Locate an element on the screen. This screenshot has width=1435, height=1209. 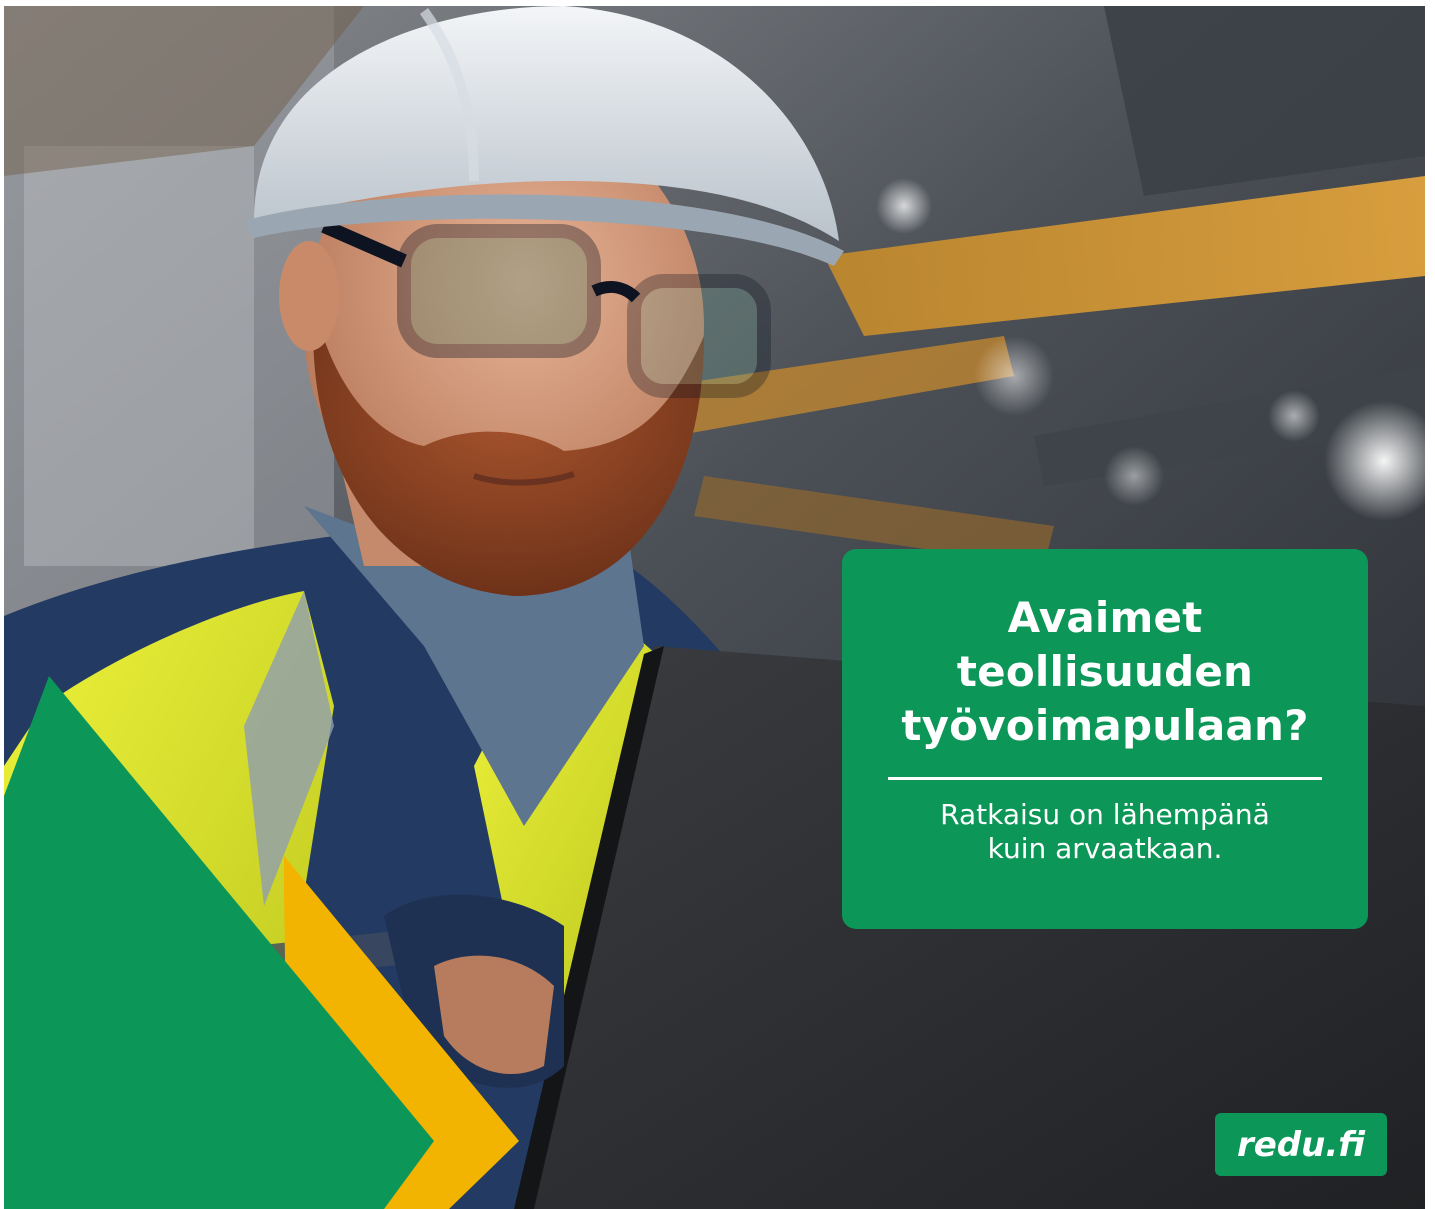
subline: Ratkaisu on lähempänä kuin arvaatkaan. is located at coordinates (1105, 832).